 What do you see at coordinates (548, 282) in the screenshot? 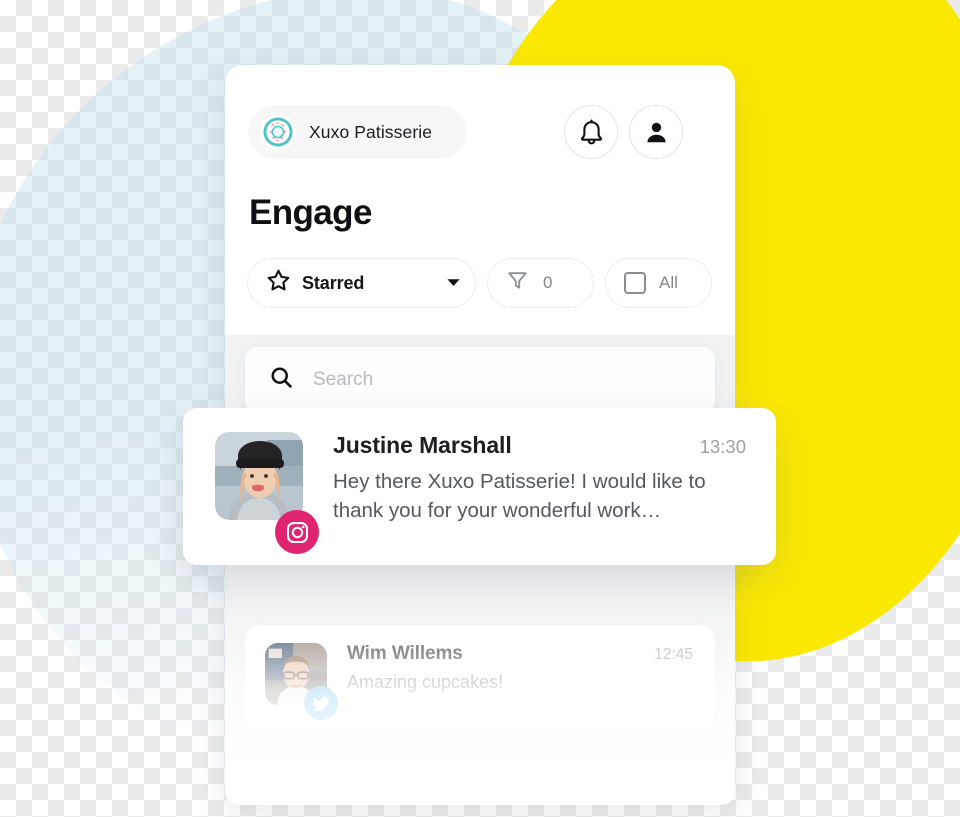
I see `filter-count-label: 0` at bounding box center [548, 282].